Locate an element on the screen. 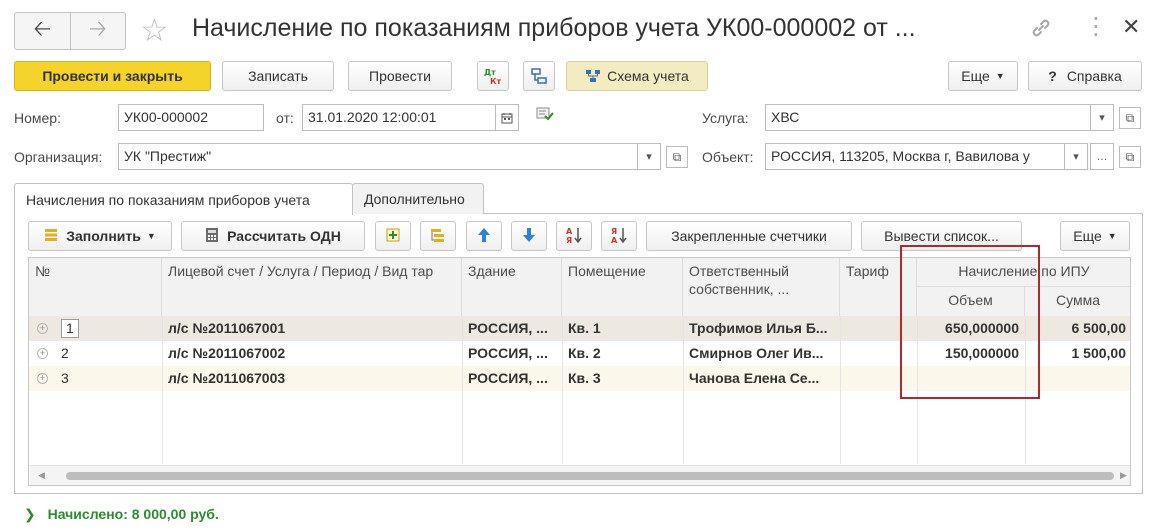 This screenshot has width=1162, height=532. sum-cell: 6 500,00 is located at coordinates (1099, 328).